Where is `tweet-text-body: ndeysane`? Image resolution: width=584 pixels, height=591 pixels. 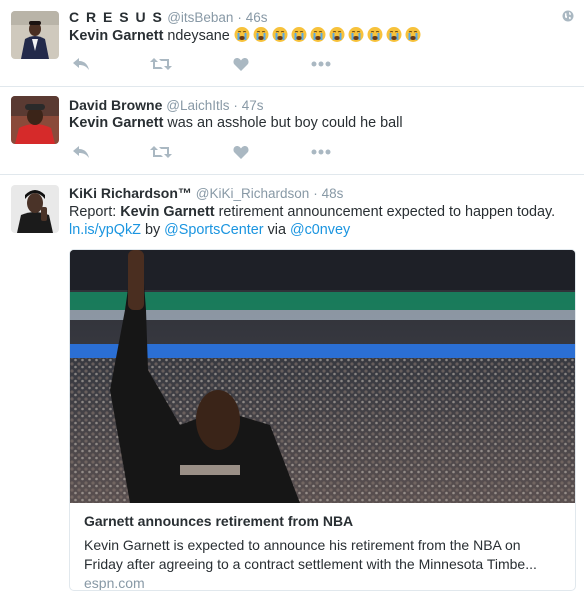
tweet-text-body: ndeysane is located at coordinates (196, 36).